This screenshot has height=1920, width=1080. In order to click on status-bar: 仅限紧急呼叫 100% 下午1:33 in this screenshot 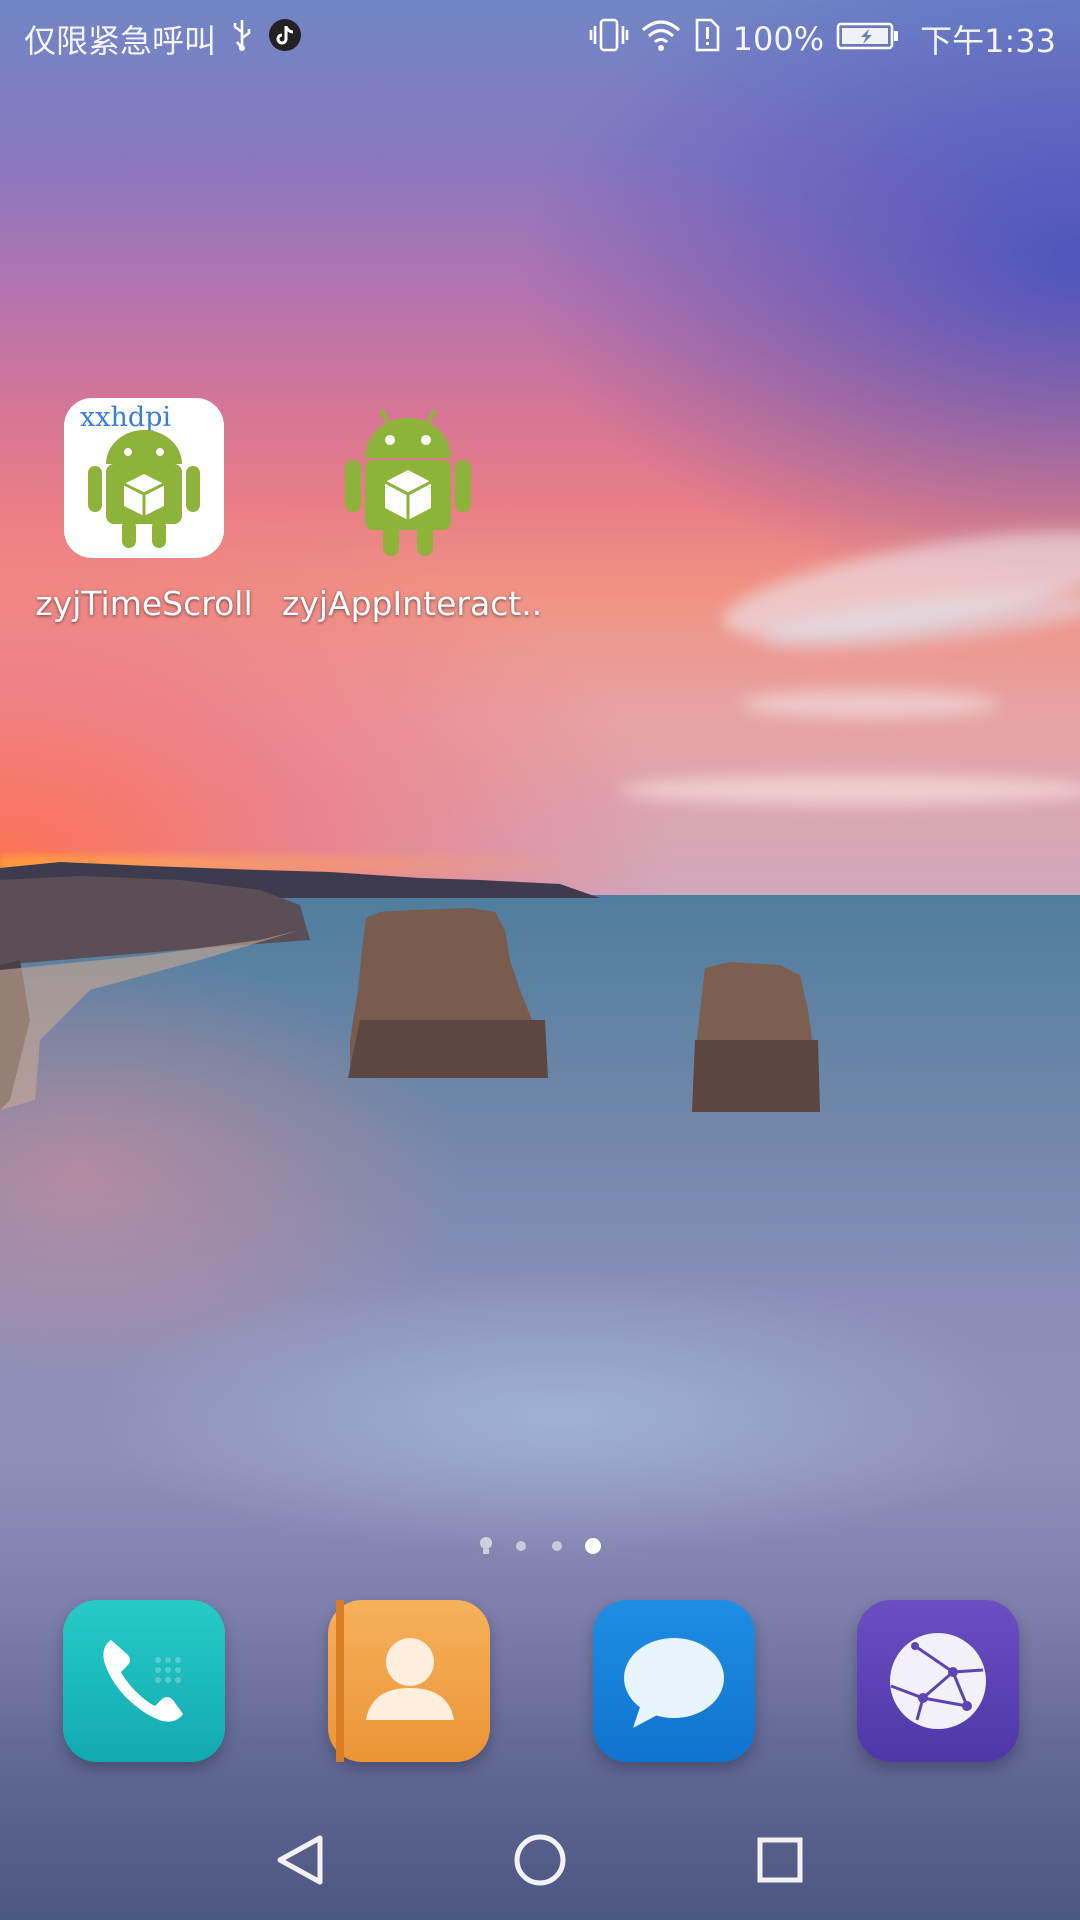, I will do `click(540, 37)`.